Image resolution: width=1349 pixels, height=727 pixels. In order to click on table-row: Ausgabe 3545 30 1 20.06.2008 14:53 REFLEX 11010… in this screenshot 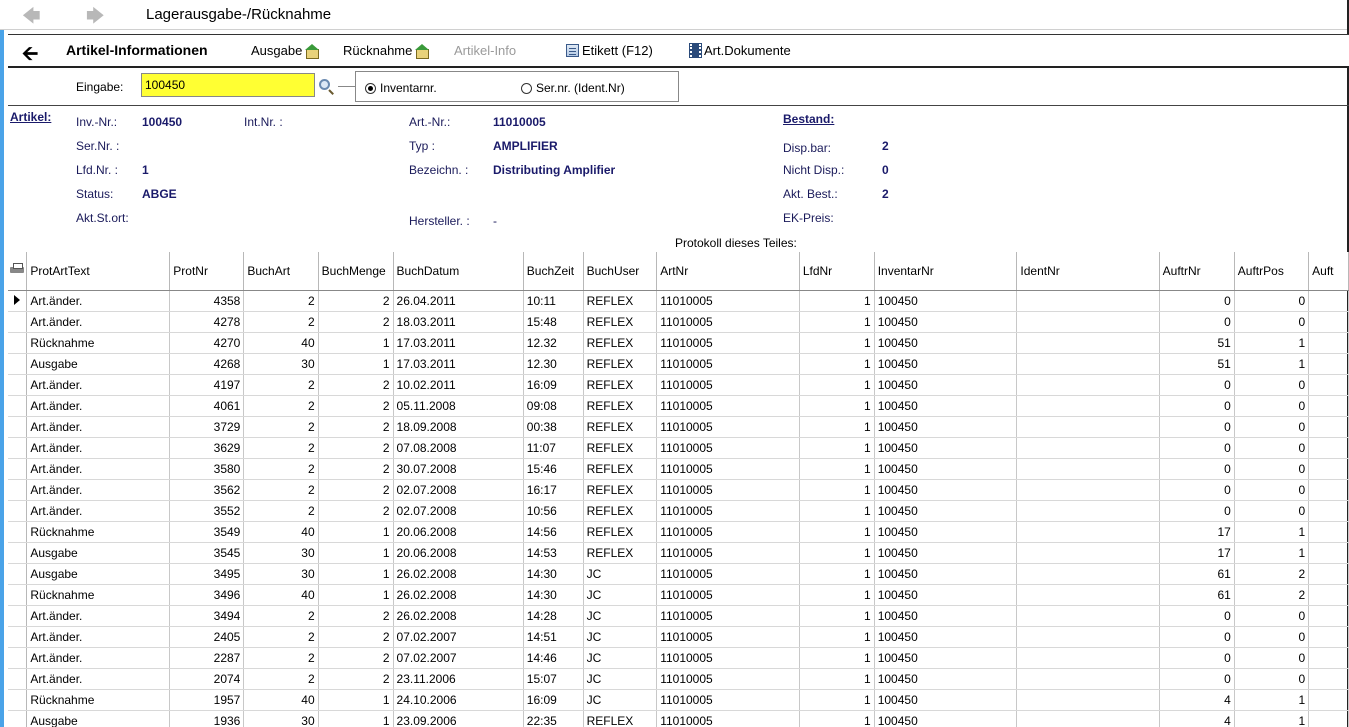, I will do `click(678, 553)`.